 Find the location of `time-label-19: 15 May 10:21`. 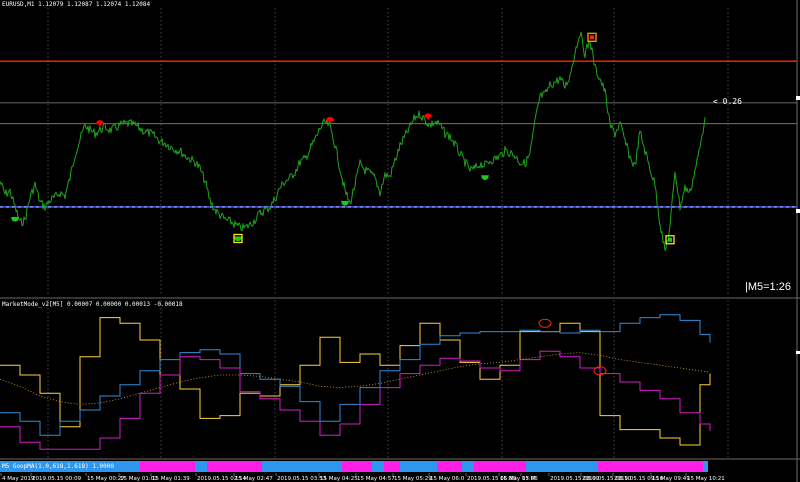

time-label-19: 15 May 10:21 is located at coordinates (706, 479).